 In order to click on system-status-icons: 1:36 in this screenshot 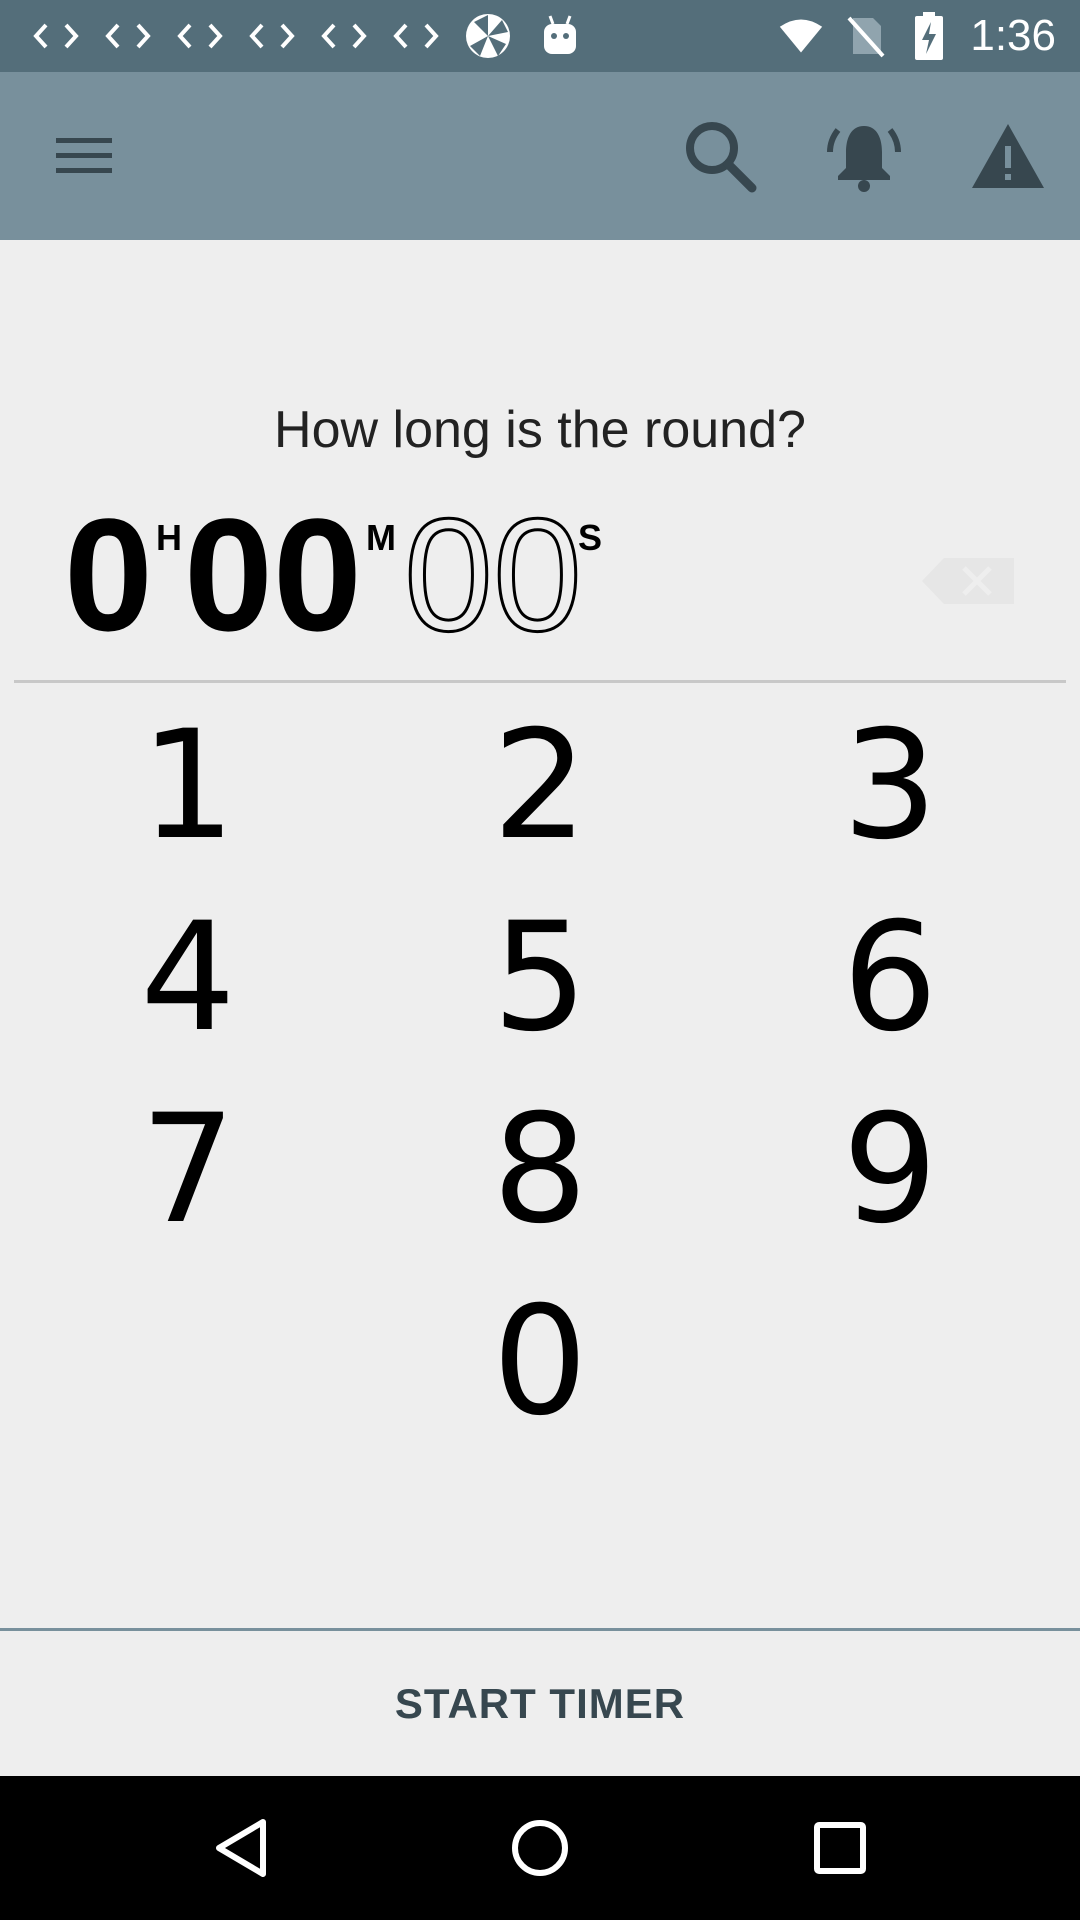, I will do `click(908, 36)`.